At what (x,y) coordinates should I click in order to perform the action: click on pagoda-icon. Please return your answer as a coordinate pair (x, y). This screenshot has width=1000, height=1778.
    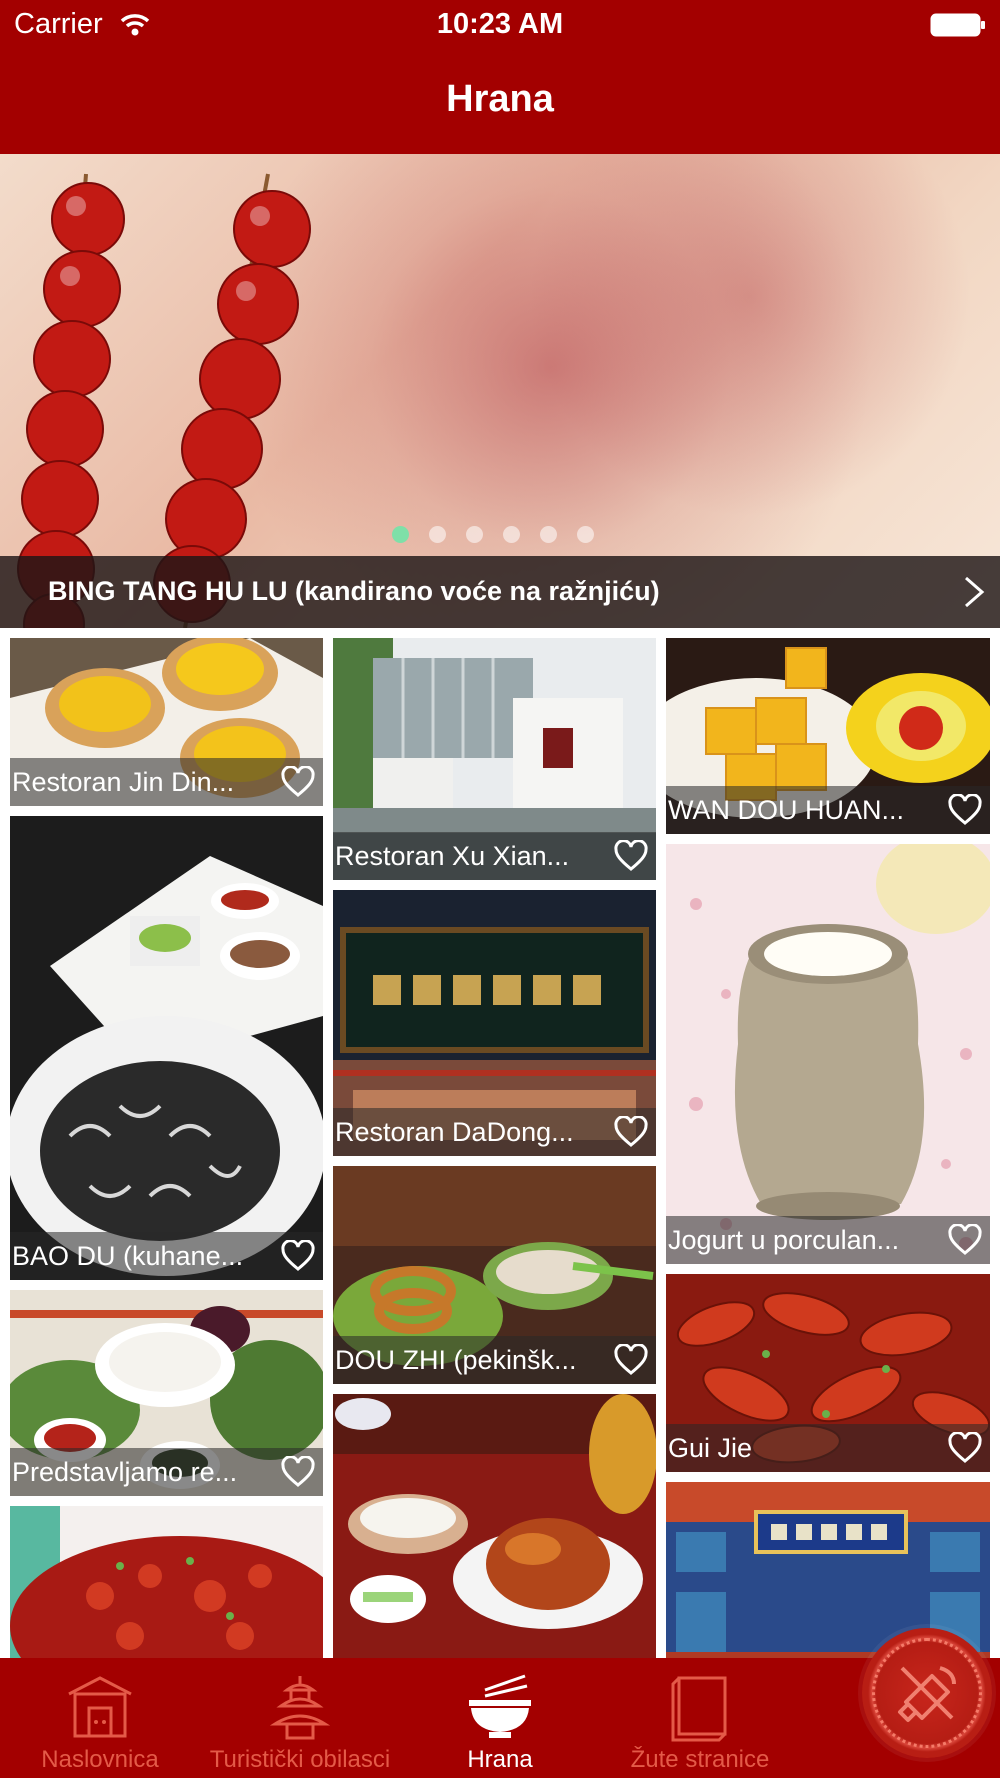
    Looking at the image, I should click on (300, 1708).